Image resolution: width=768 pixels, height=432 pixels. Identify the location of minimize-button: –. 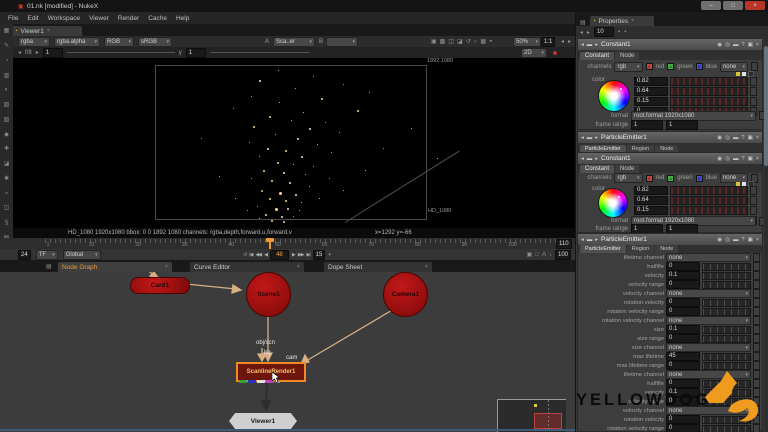
(711, 5).